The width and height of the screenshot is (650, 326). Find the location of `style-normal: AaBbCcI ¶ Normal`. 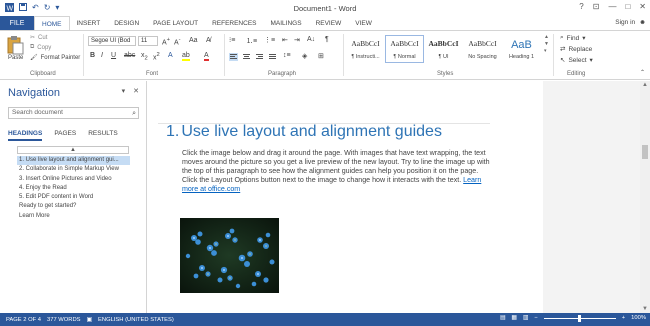

style-normal: AaBbCcI ¶ Normal is located at coordinates (404, 49).